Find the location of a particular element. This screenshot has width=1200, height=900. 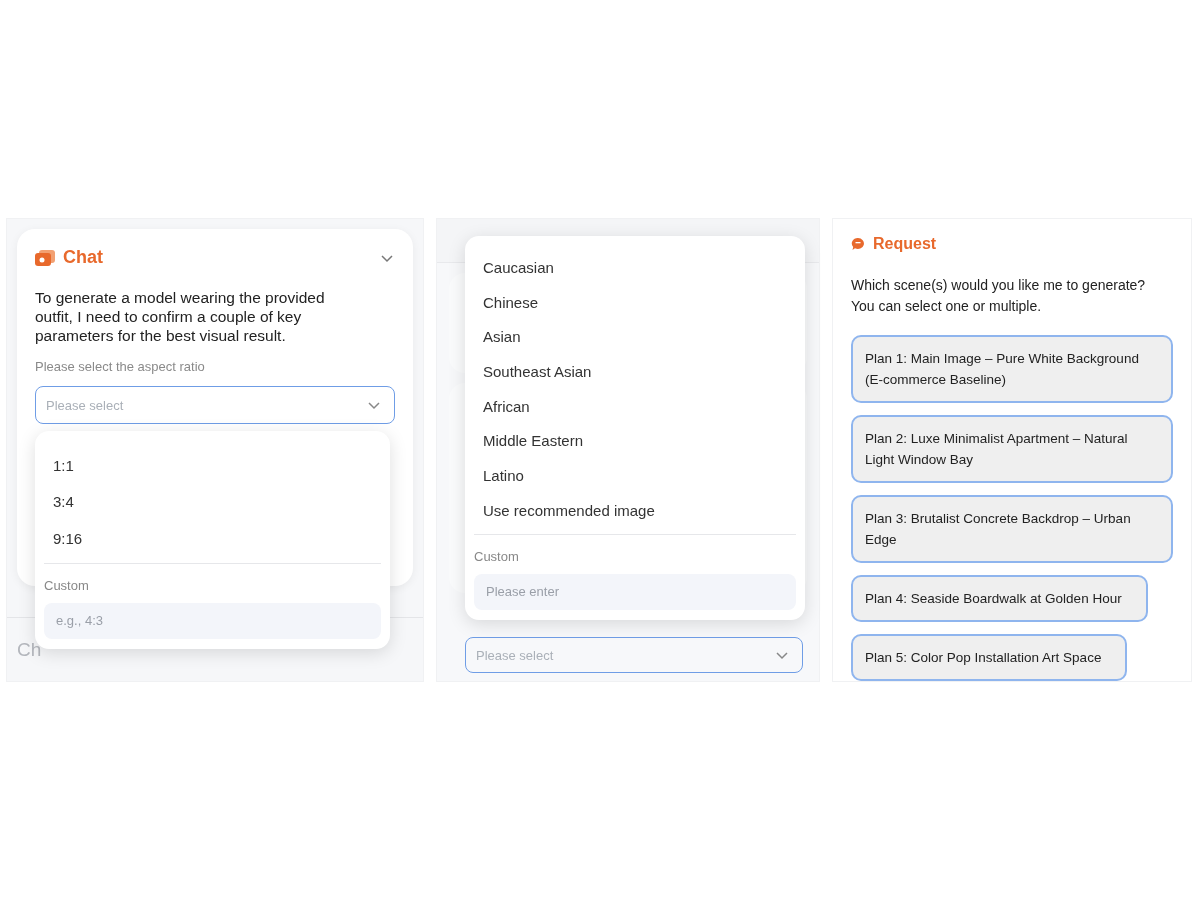

plan-option: Plan 4: Seaside Boardwalk at Golden Hour is located at coordinates (999, 598).